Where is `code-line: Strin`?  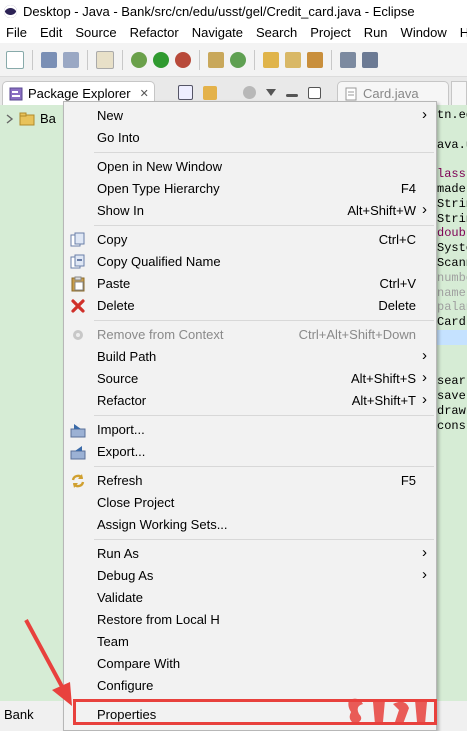
code-line: Strin is located at coordinates (452, 203).